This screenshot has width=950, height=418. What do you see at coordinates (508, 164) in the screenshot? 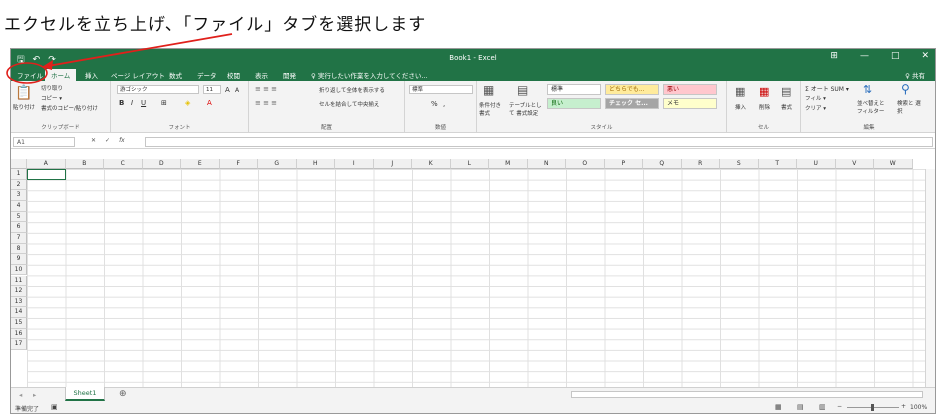
I see `column-header: M` at bounding box center [508, 164].